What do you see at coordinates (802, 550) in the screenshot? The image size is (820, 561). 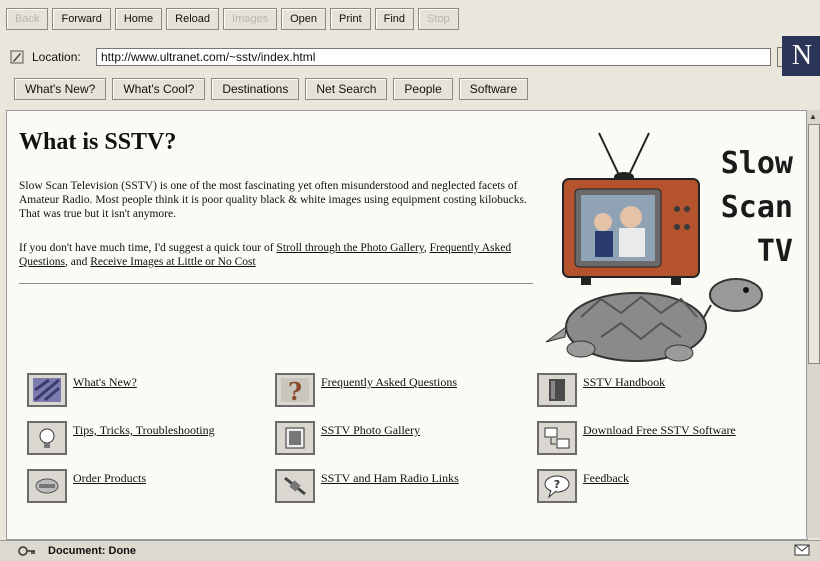 I see `mail-icon` at bounding box center [802, 550].